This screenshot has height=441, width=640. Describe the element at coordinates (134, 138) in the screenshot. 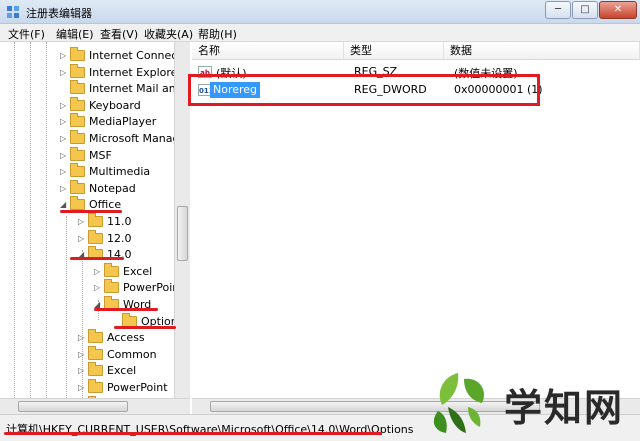

I see `tree-item-label: Microsoft Manag` at that location.